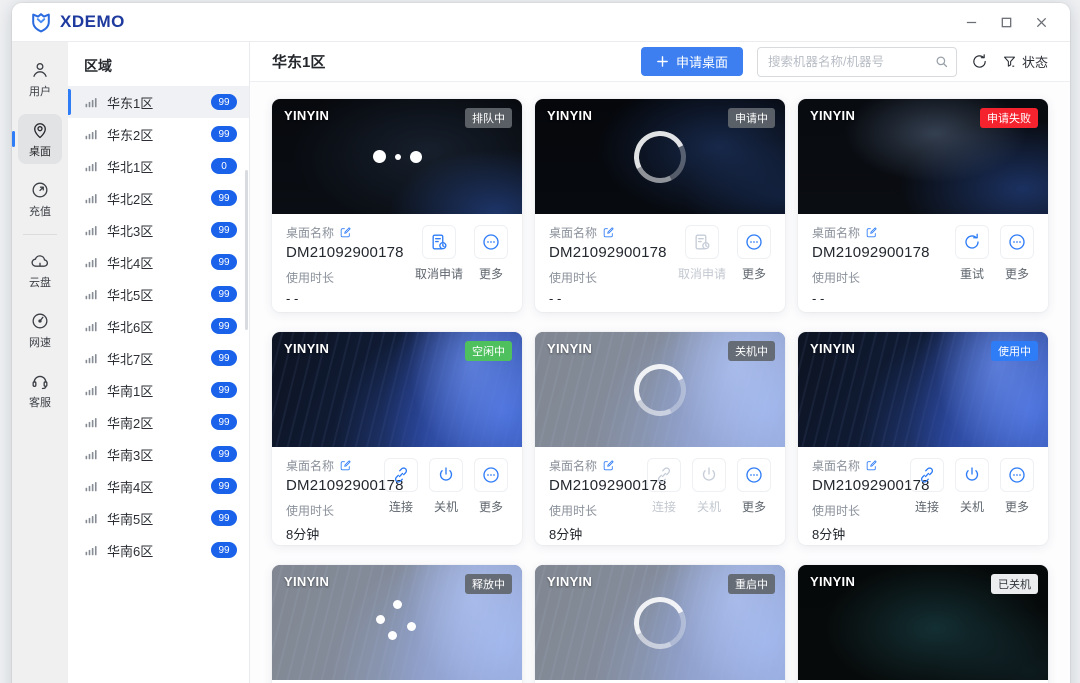 This screenshot has width=1080, height=683. I want to click on region-item: 华南4区 99, so click(158, 486).